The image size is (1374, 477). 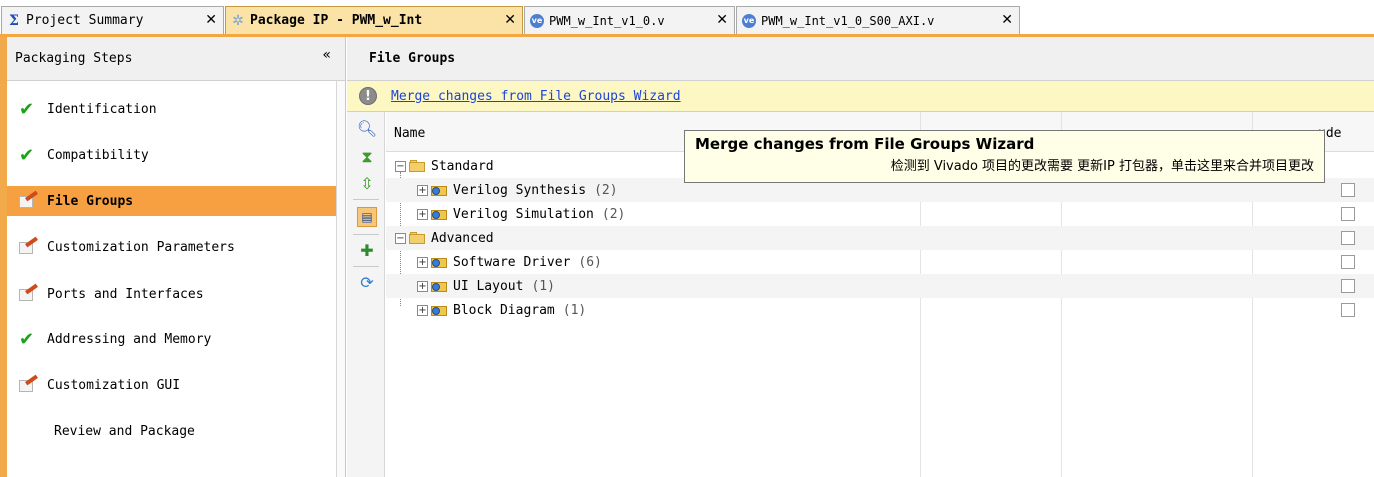 I want to click on expand-all-icon: ⇳, so click(x=367, y=183).